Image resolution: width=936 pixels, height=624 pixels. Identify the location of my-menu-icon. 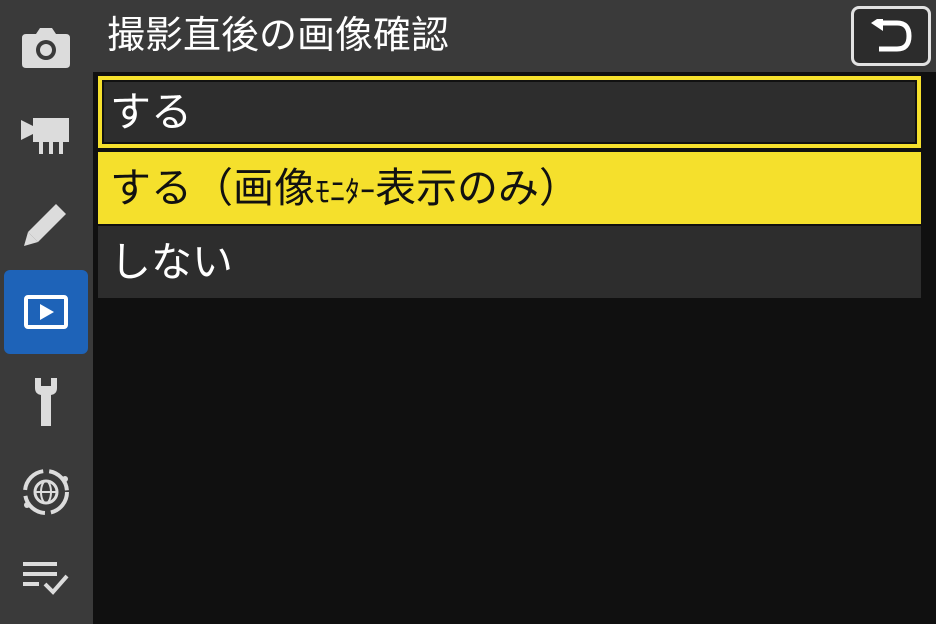
(46, 578).